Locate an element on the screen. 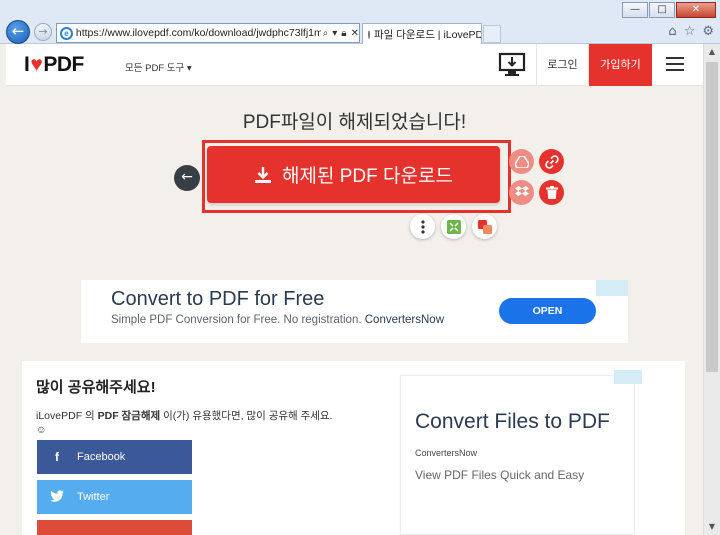 The height and width of the screenshot is (535, 720). browser-tab: 파일 다운로드 | iLovePDF is located at coordinates (422, 33).